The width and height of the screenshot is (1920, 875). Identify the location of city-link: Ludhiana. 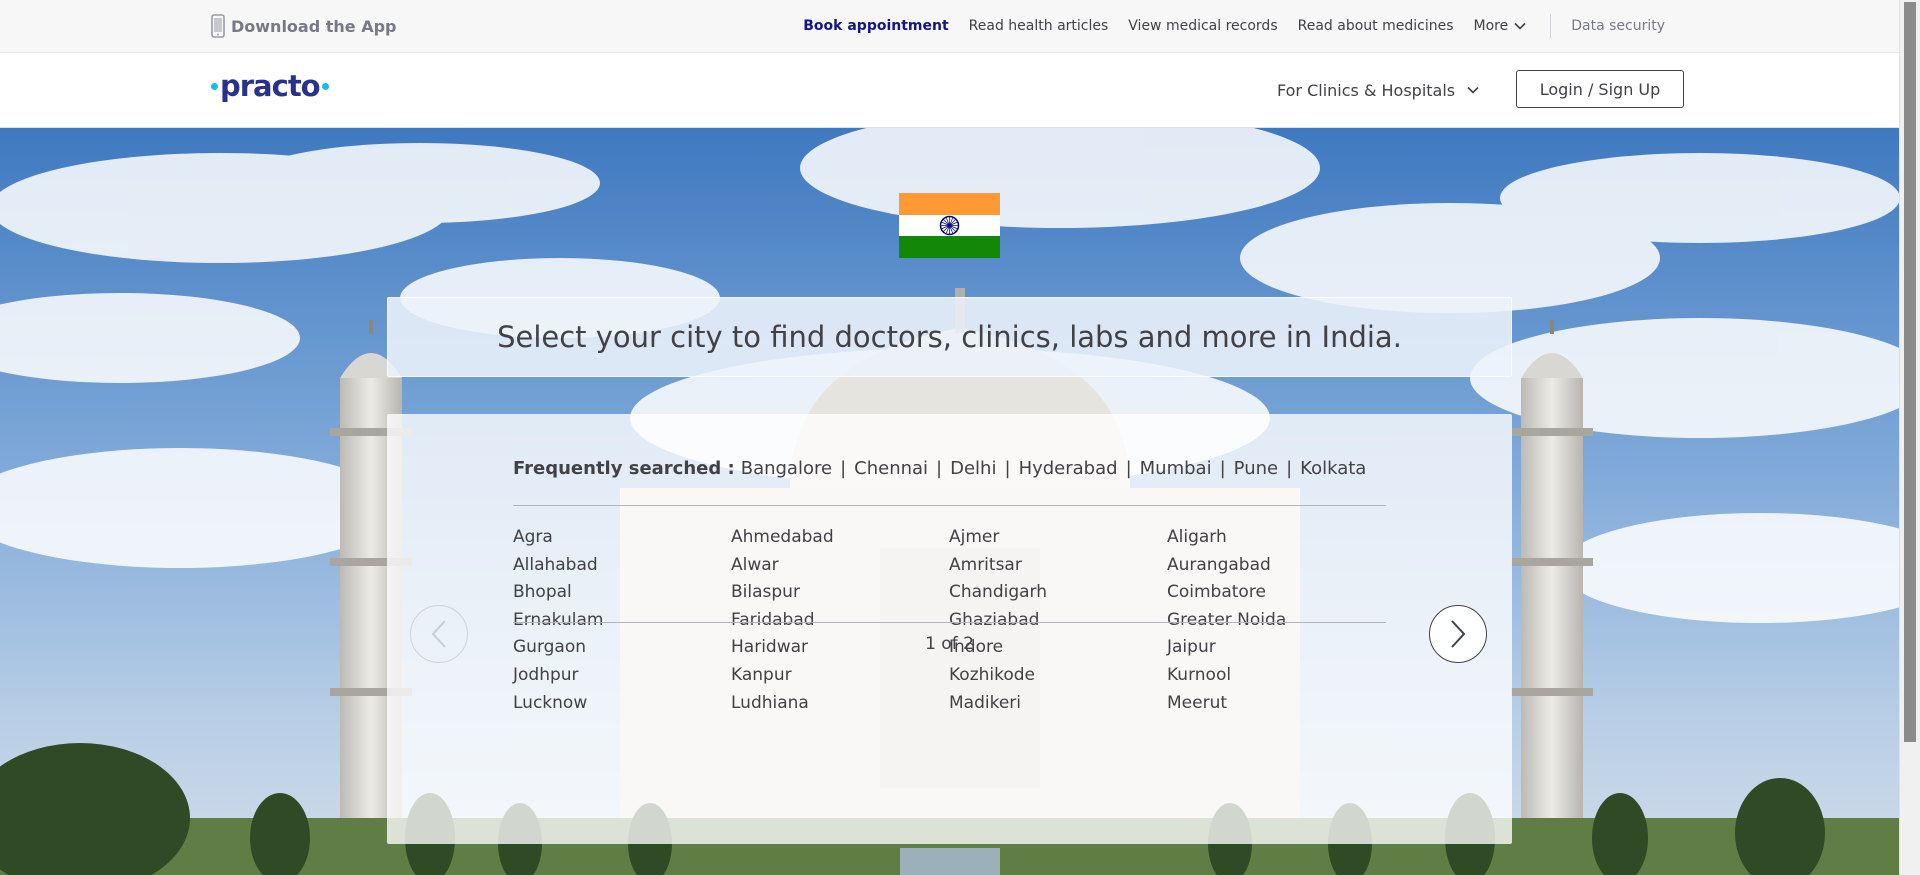
(840, 704).